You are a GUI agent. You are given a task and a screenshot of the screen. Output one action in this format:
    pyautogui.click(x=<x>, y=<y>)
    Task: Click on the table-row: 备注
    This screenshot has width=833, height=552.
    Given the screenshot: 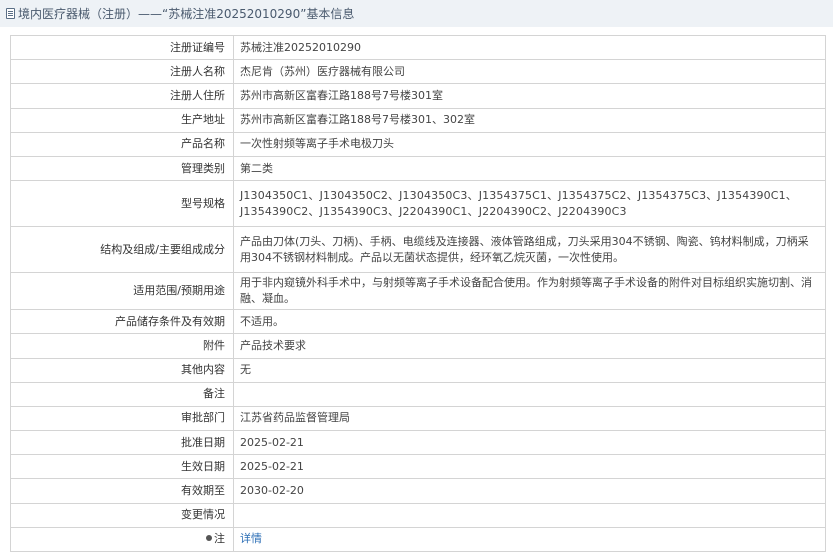 What is the action you would take?
    pyautogui.click(x=418, y=394)
    